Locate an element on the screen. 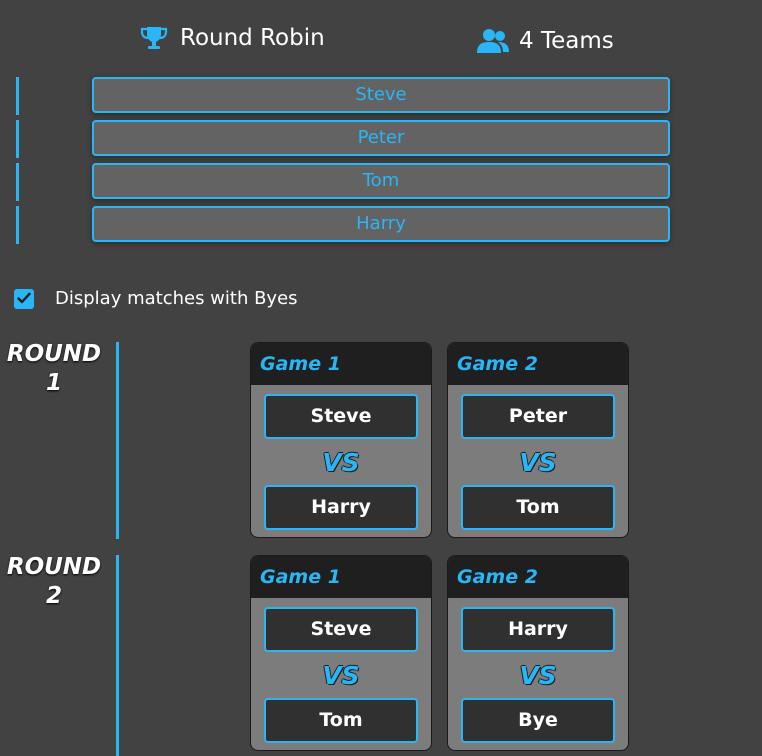  bye-checkbox is located at coordinates (24, 298).